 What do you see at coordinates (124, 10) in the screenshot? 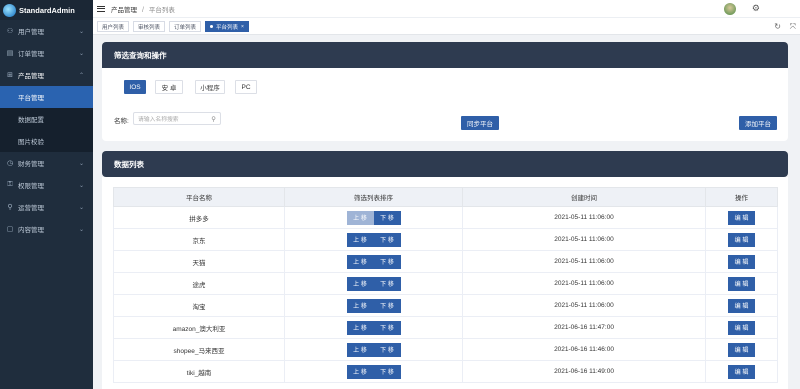
I see `breadcrumb-parent: 产品管理` at bounding box center [124, 10].